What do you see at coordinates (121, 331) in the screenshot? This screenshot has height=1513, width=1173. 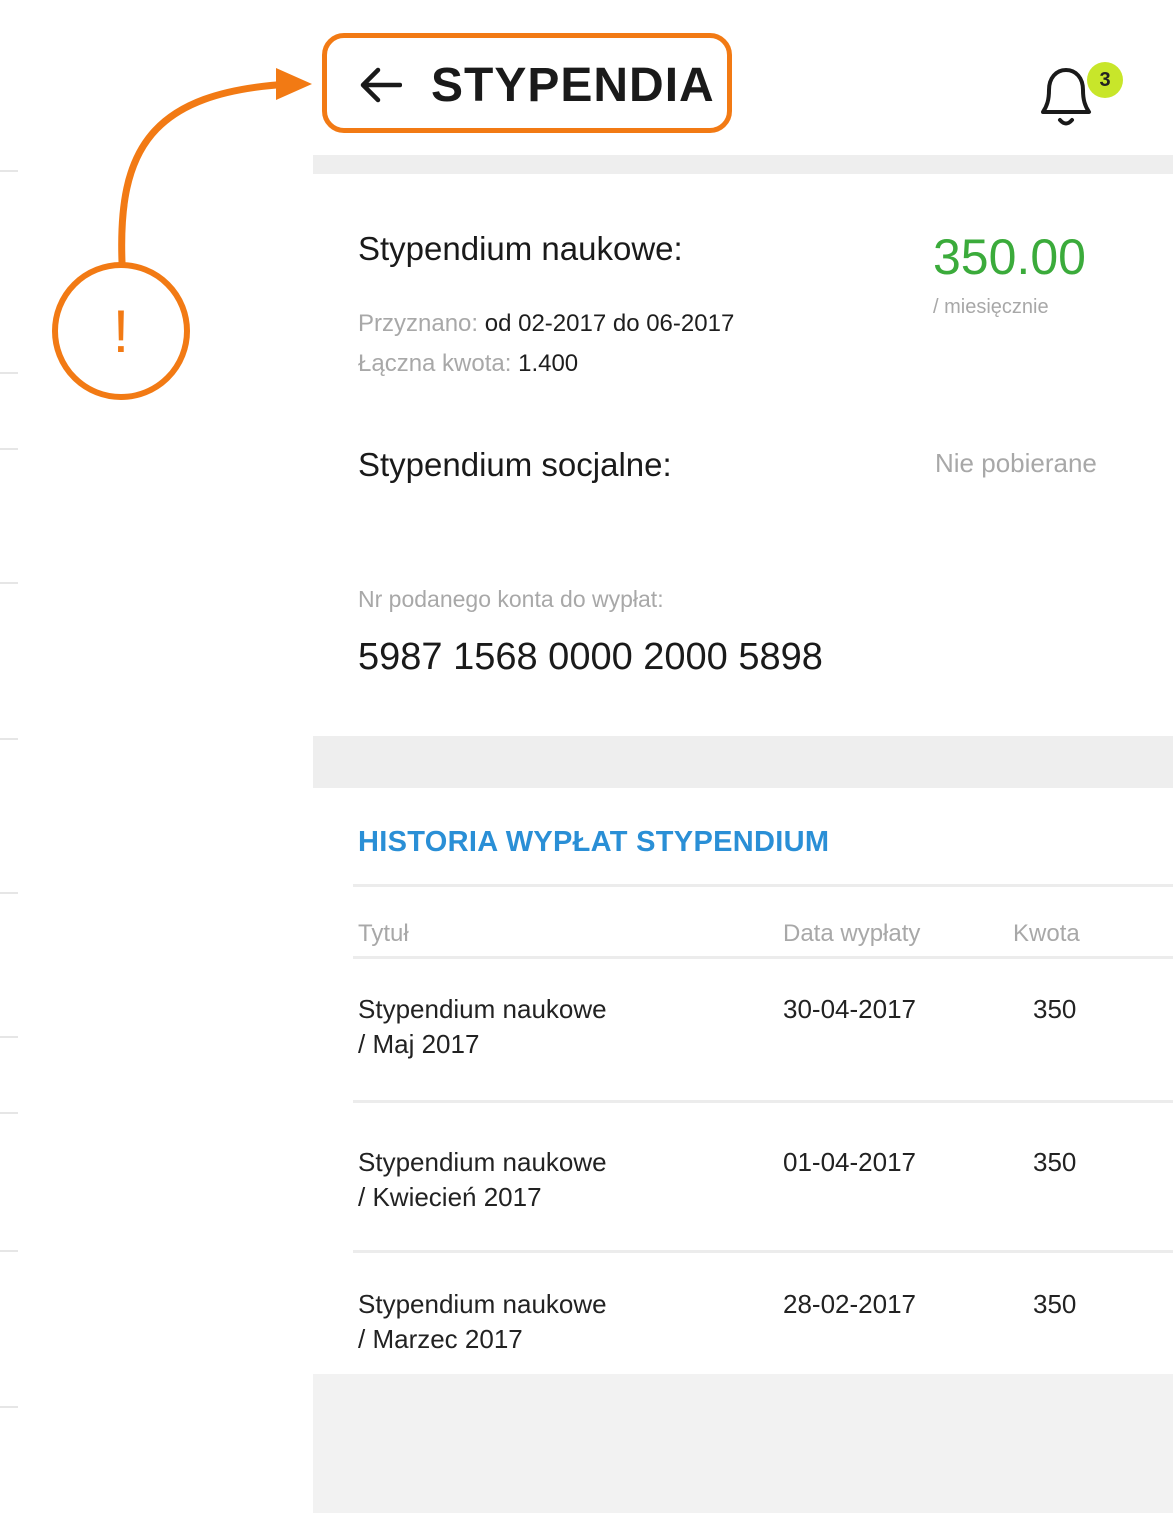 I see `callout-marker: !` at bounding box center [121, 331].